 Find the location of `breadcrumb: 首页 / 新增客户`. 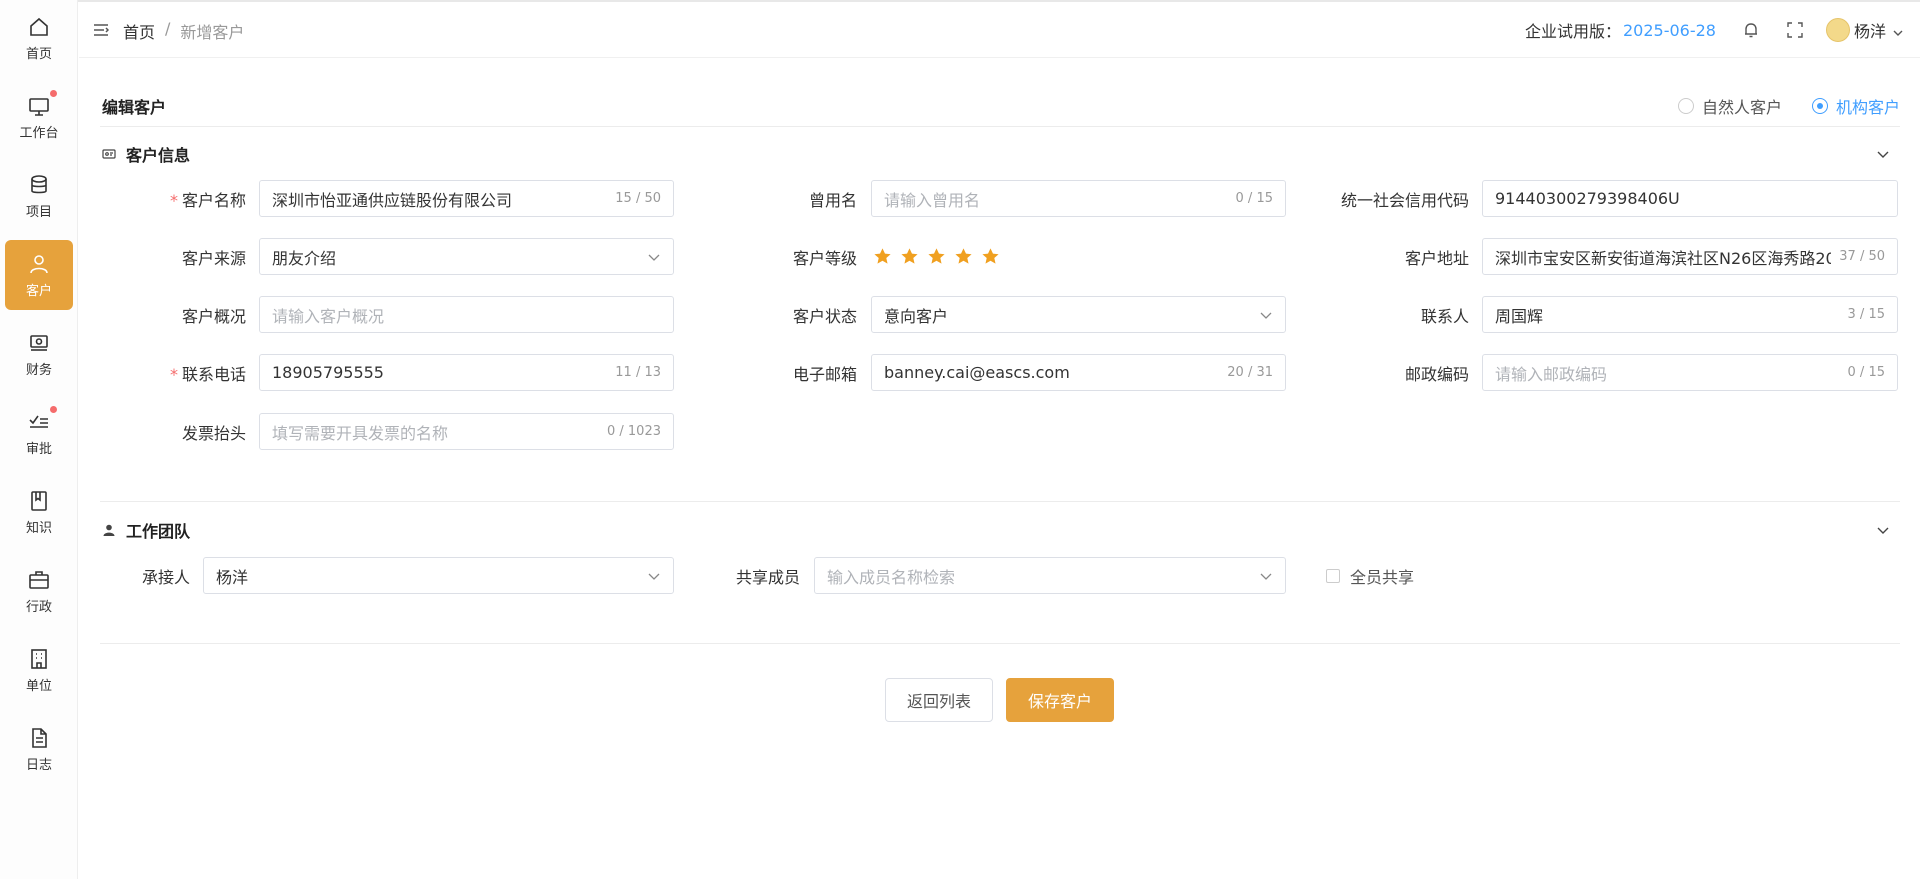

breadcrumb: 首页 / 新增客户 is located at coordinates (183, 31).